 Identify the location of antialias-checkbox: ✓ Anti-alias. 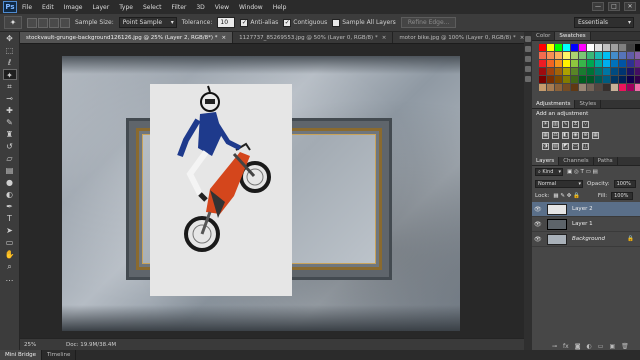
(259, 22).